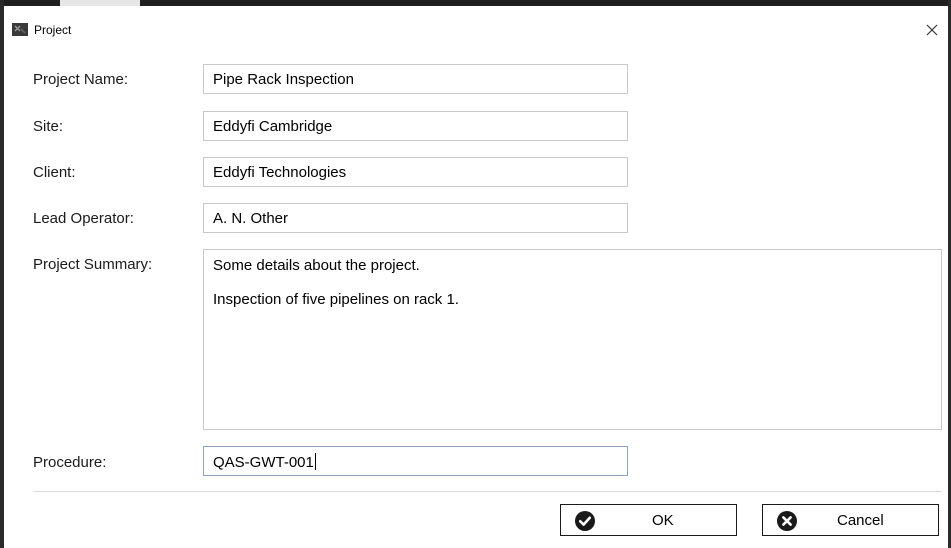 This screenshot has height=548, width=951. Describe the element at coordinates (415, 79) in the screenshot. I see `project-name-input: Pipe Rack Inspection` at that location.